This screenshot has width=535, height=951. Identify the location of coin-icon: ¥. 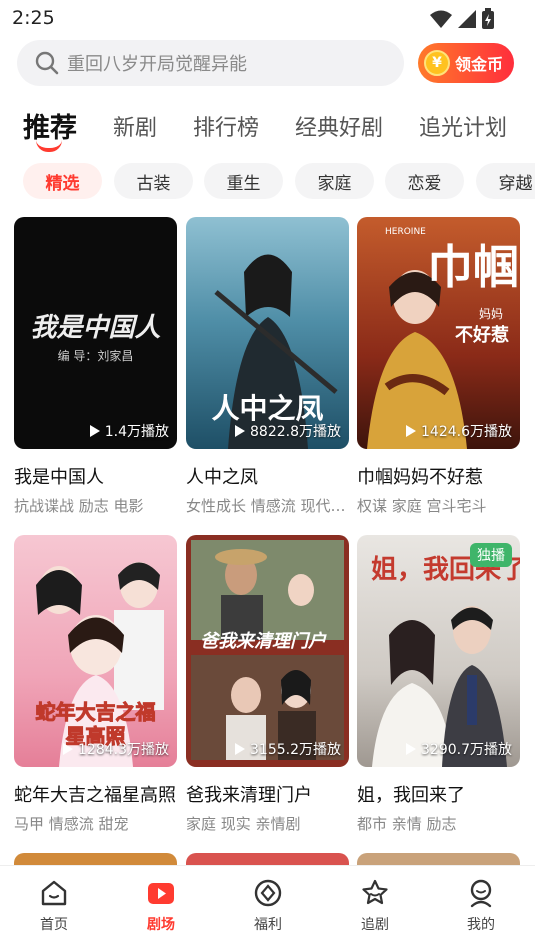
(437, 63).